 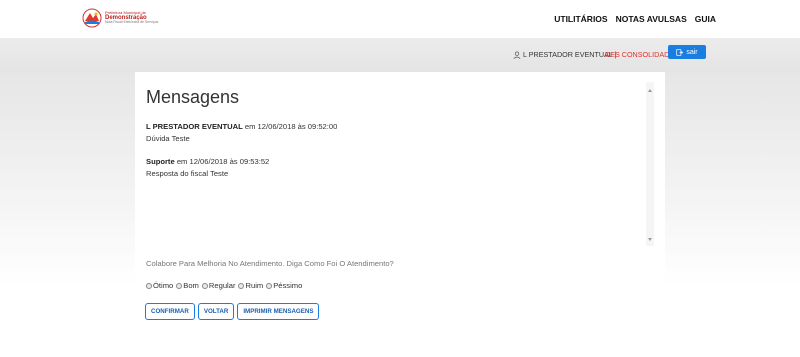 I want to click on nav-notas-avulsas: NOTAS AVULSAS, so click(x=651, y=19).